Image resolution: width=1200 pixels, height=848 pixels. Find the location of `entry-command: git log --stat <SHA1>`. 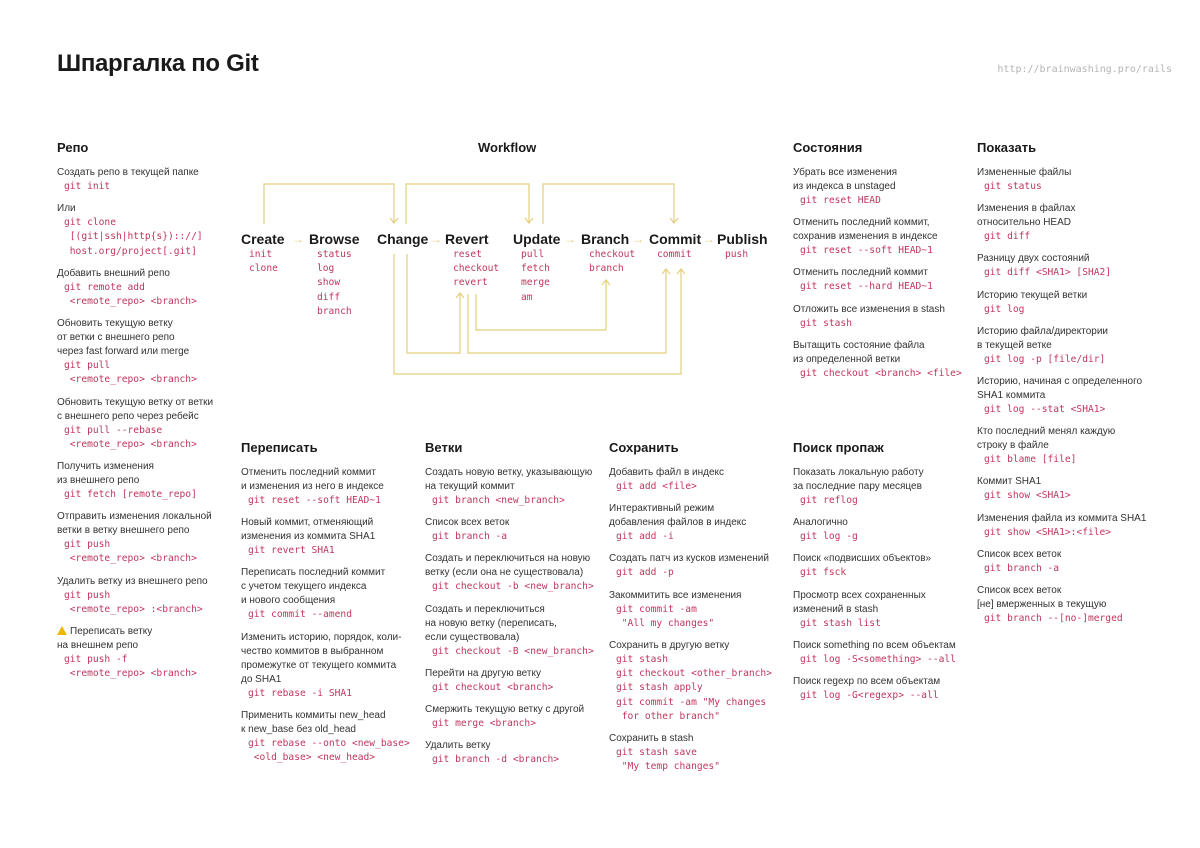

entry-command: git log --stat <SHA1> is located at coordinates (1045, 410).